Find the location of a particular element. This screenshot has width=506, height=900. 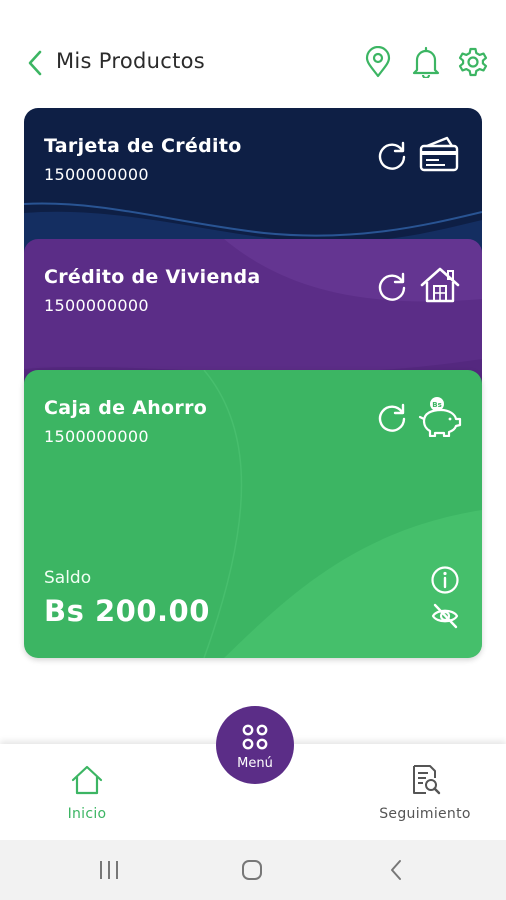

settings-button is located at coordinates (473, 62).